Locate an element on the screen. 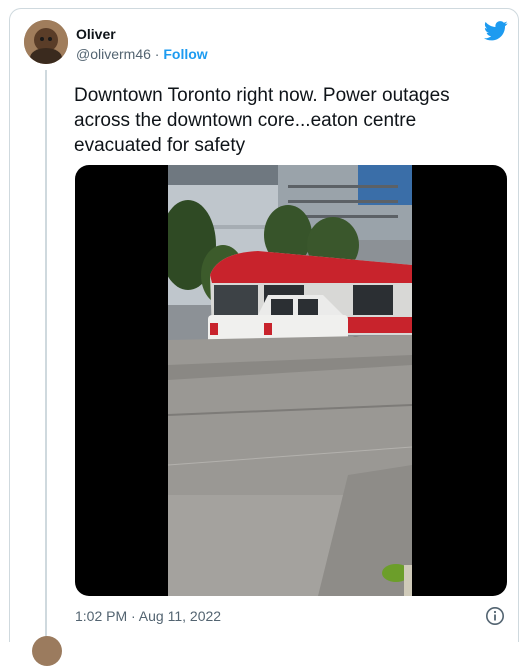 The height and width of the screenshot is (666, 528). thread-line is located at coordinates (46, 356).